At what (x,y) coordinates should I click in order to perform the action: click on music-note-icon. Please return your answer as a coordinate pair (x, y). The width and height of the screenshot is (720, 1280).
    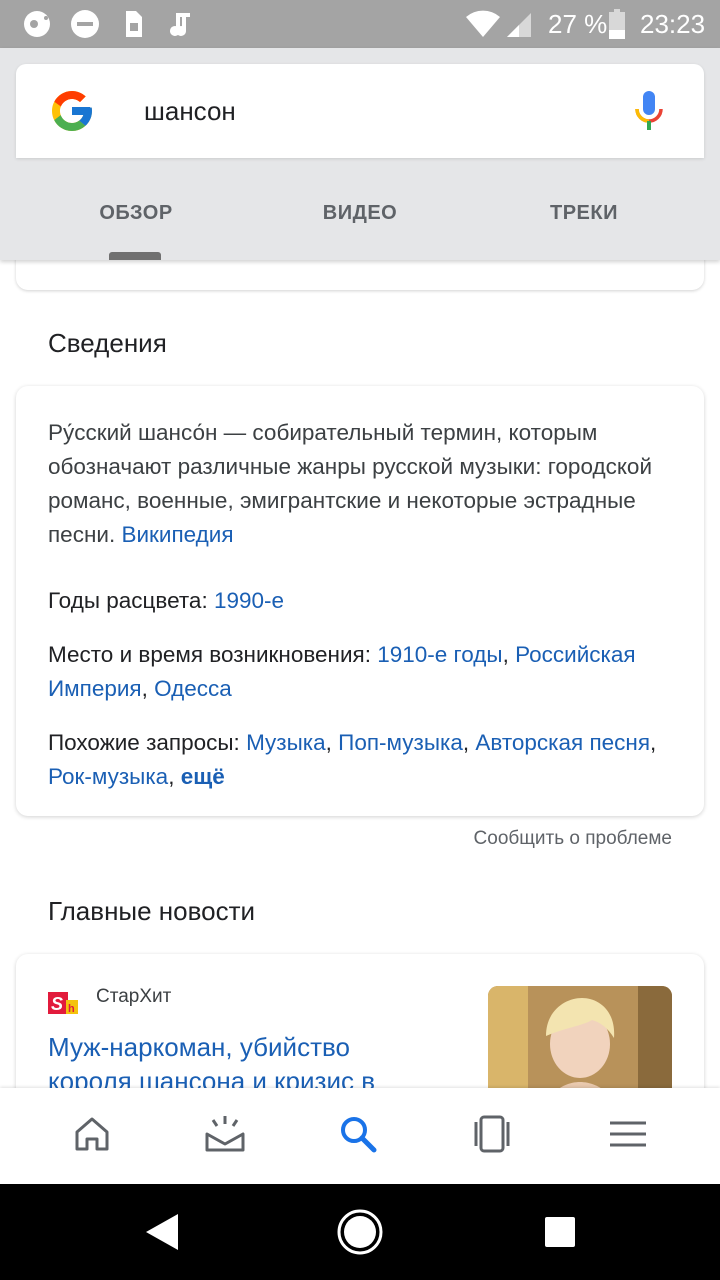
    Looking at the image, I should click on (180, 24).